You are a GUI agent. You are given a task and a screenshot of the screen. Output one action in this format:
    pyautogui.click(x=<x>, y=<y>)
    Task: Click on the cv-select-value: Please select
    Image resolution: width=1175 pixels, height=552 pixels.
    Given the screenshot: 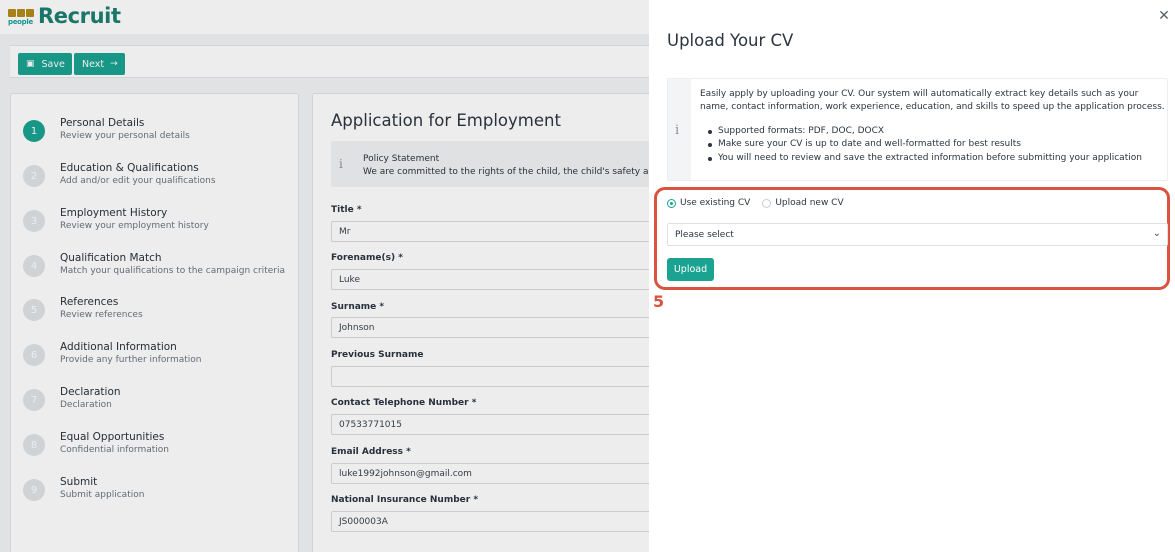 What is the action you would take?
    pyautogui.click(x=704, y=234)
    